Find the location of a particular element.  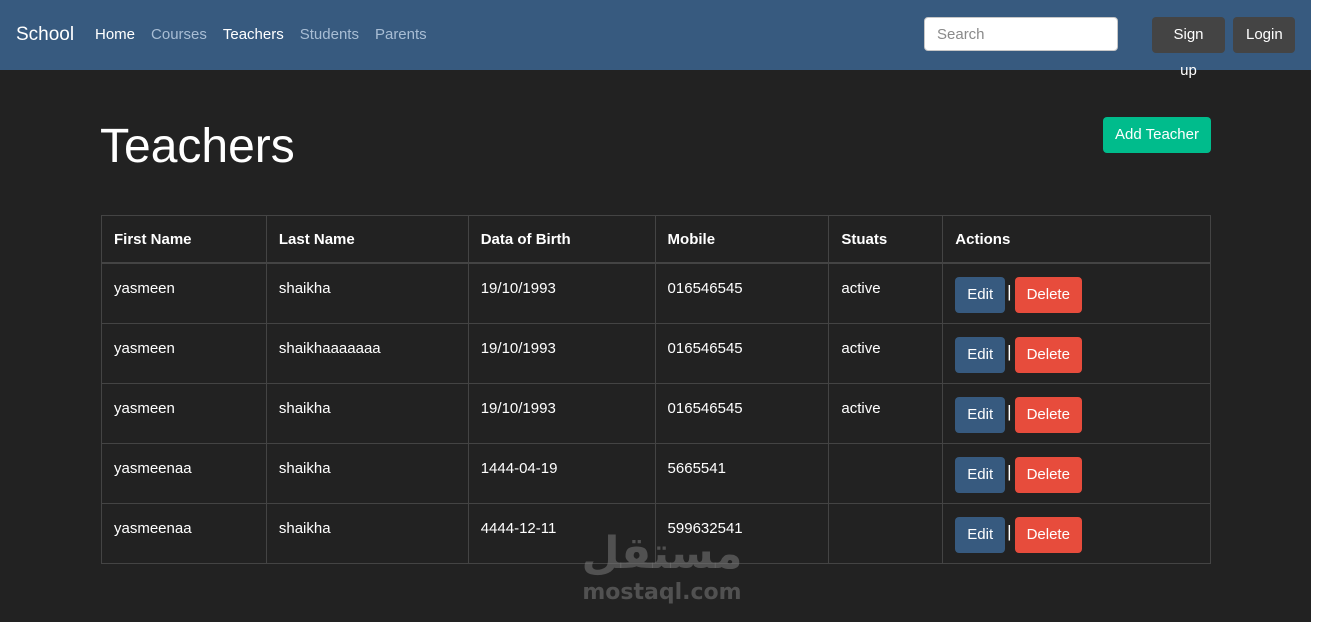

watermark-logo: مستقل is located at coordinates (662, 553).